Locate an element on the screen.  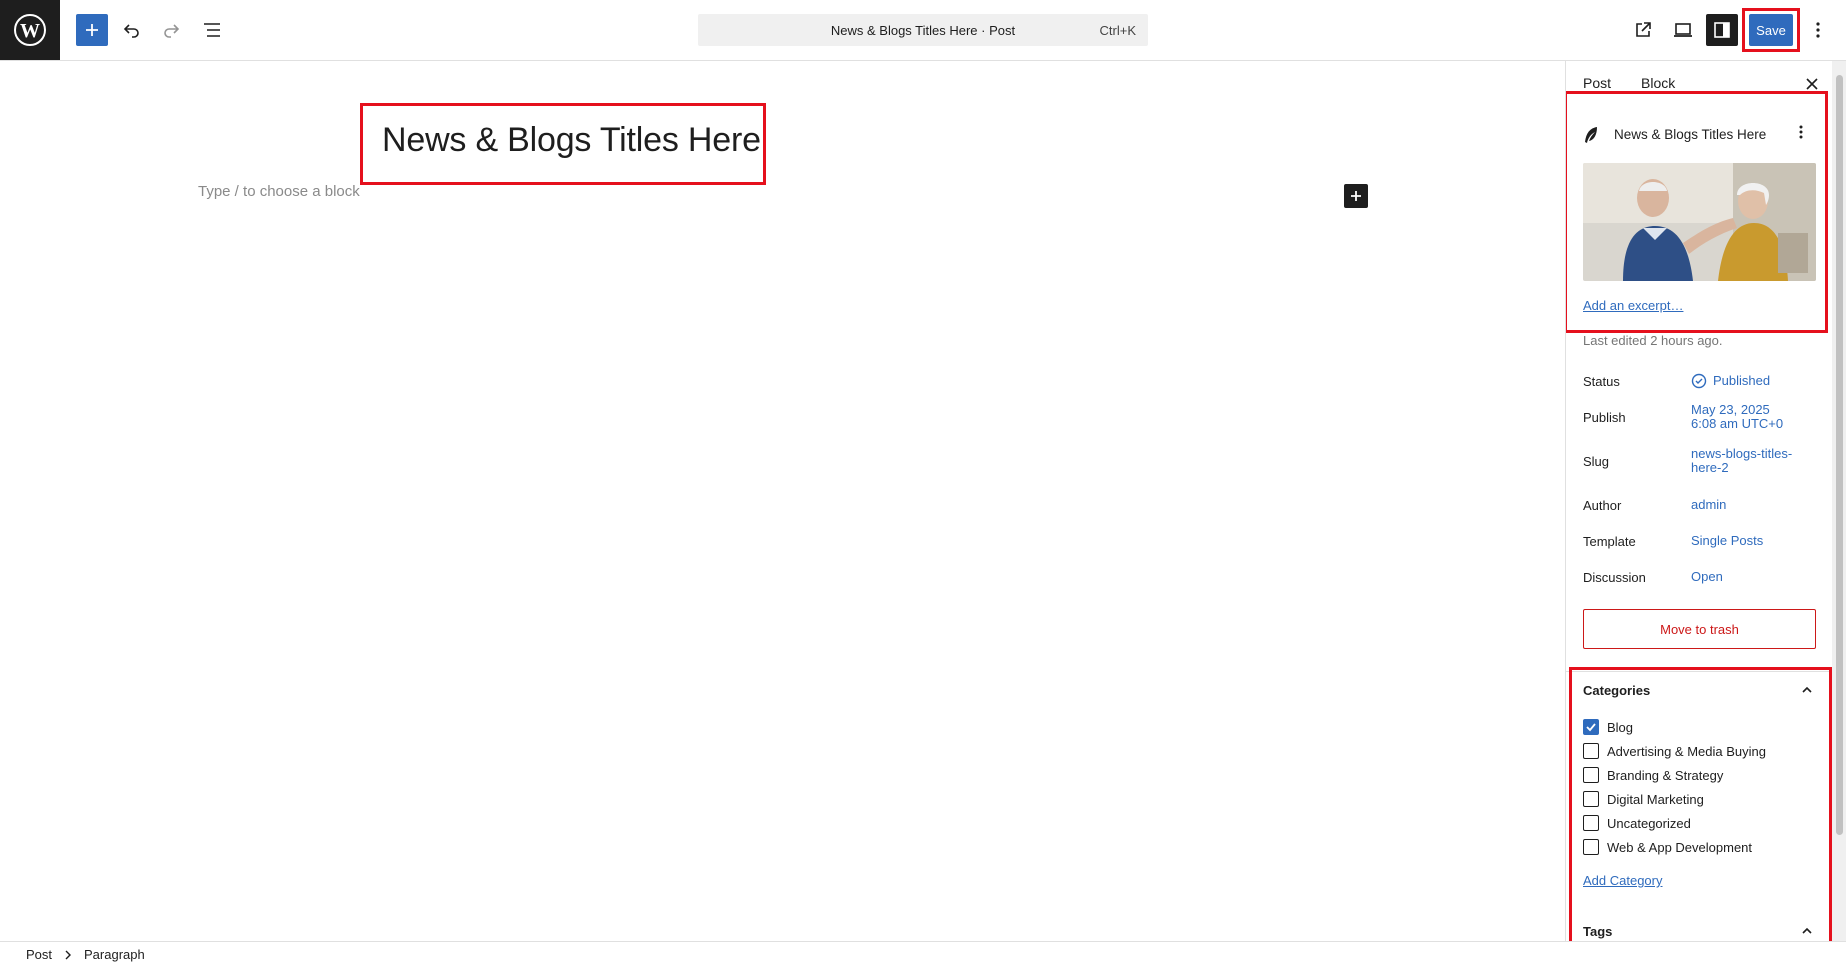
category-item-advertising: Advertising & Media Buying is located at coordinates (1674, 751).